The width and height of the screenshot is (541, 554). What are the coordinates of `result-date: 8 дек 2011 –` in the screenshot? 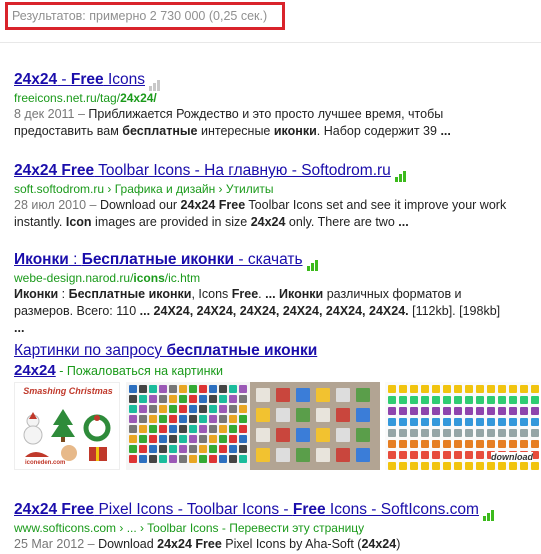 It's located at (49, 114).